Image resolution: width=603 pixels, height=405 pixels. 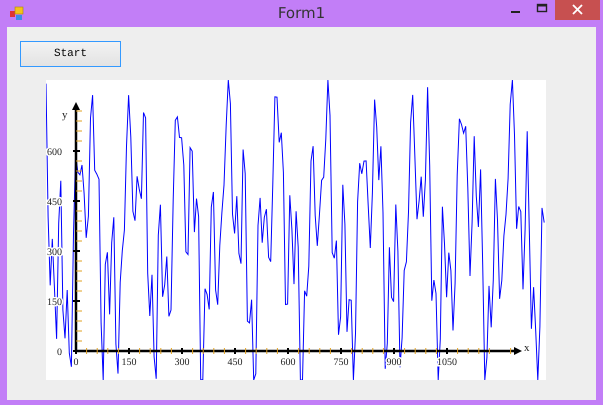 I want to click on x-tick-label: 0, so click(x=76, y=362).